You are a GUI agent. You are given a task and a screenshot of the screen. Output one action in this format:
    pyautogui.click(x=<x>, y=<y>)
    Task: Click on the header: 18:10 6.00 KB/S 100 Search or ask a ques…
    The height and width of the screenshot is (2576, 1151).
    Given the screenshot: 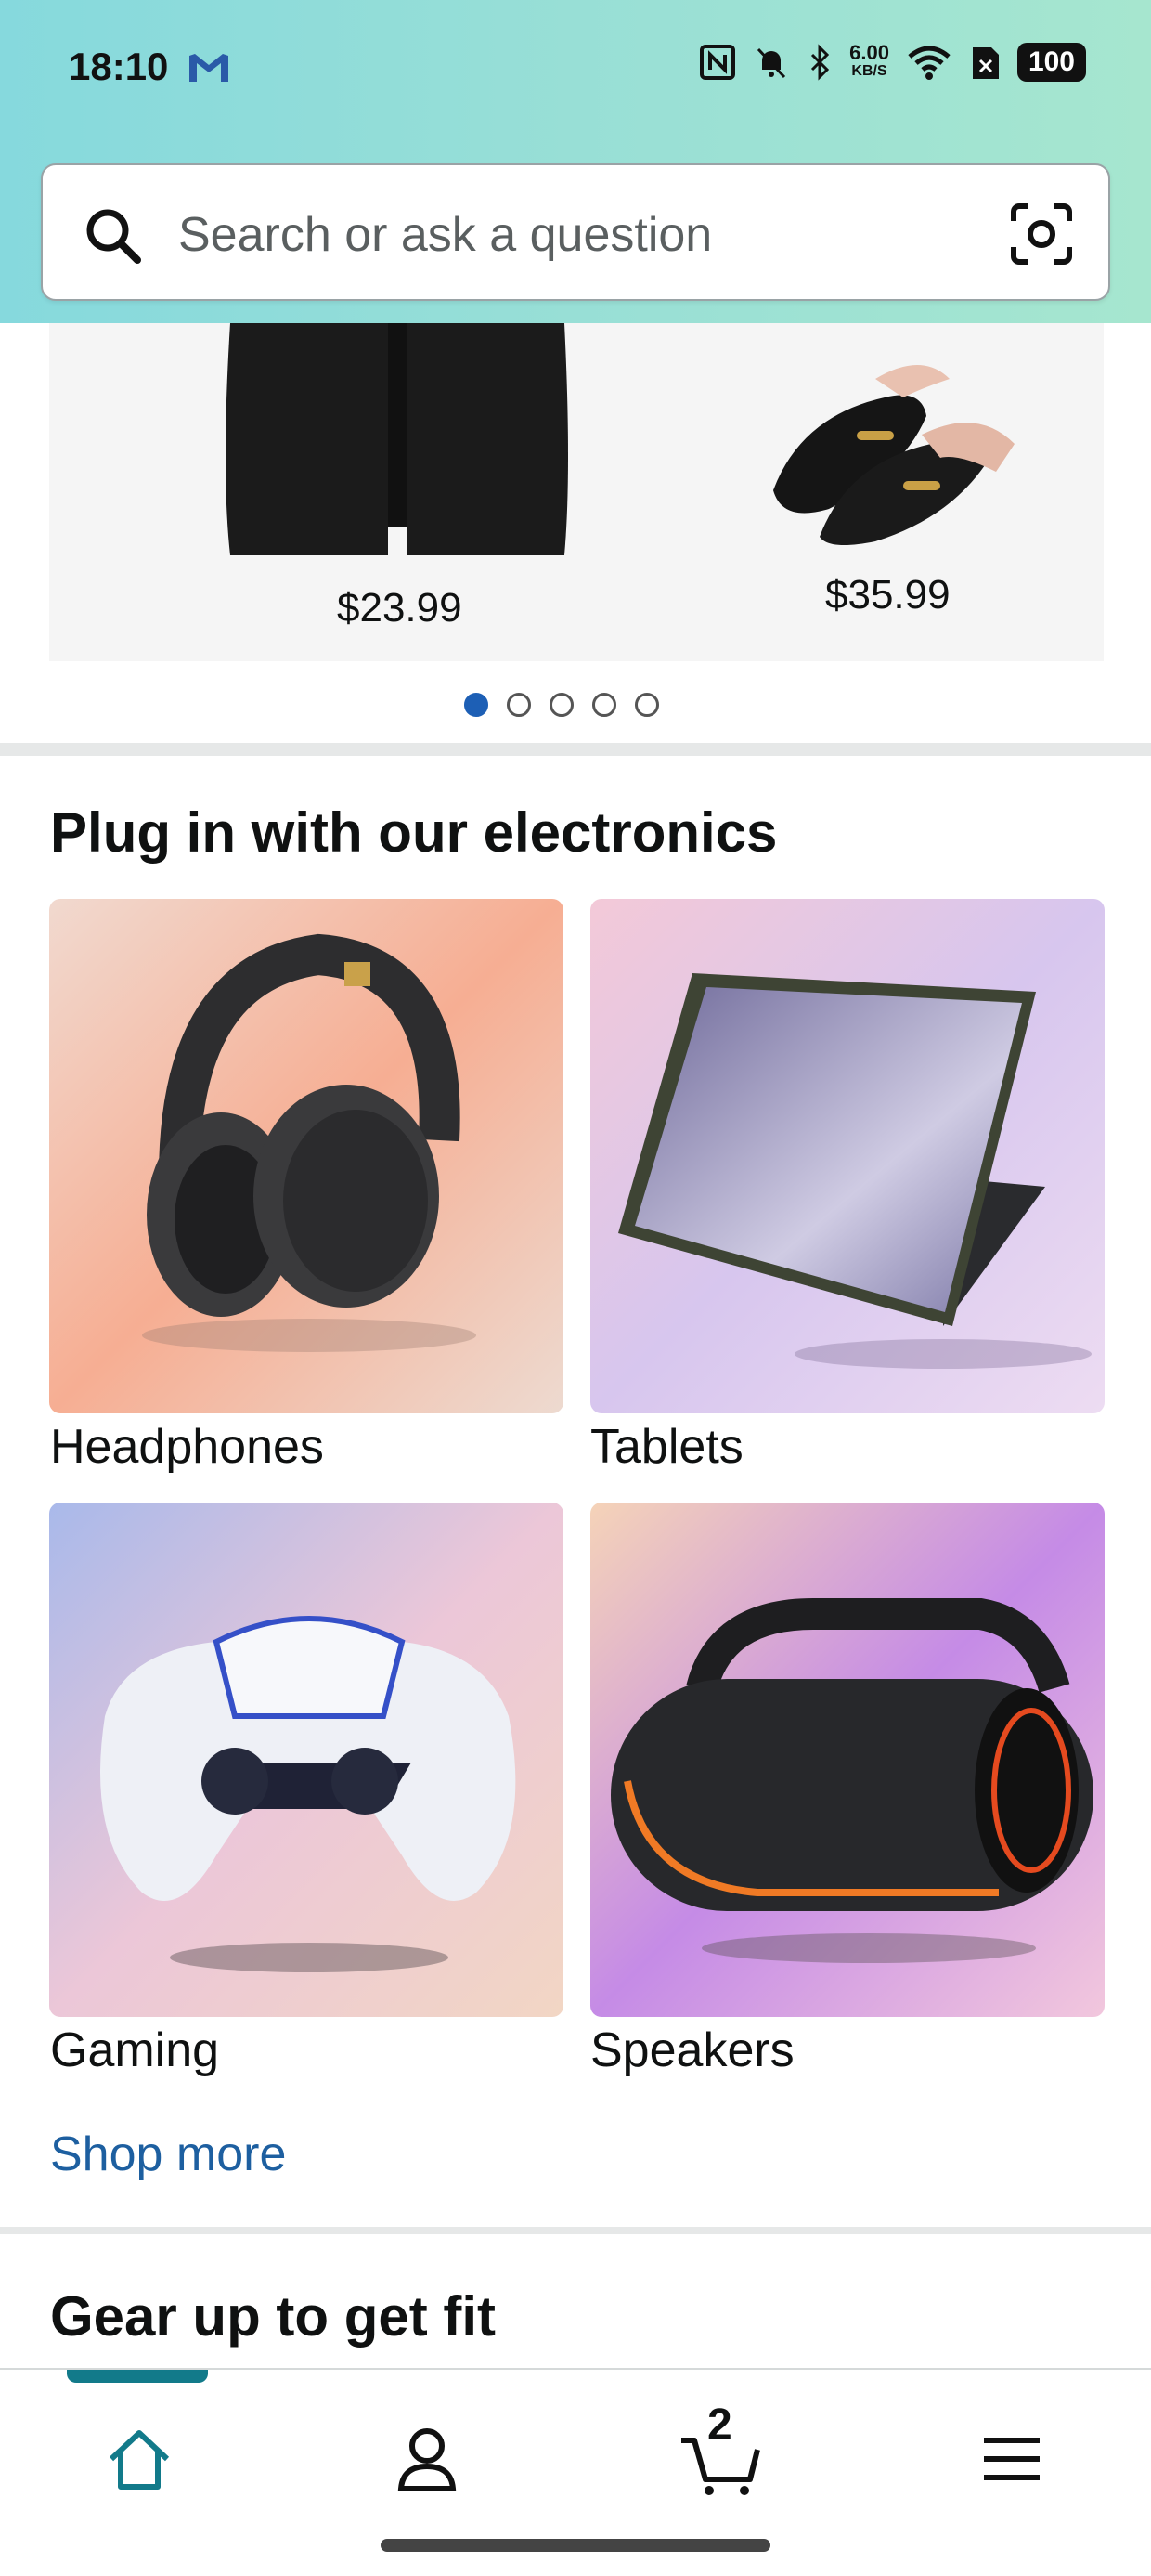 What is the action you would take?
    pyautogui.click(x=575, y=161)
    